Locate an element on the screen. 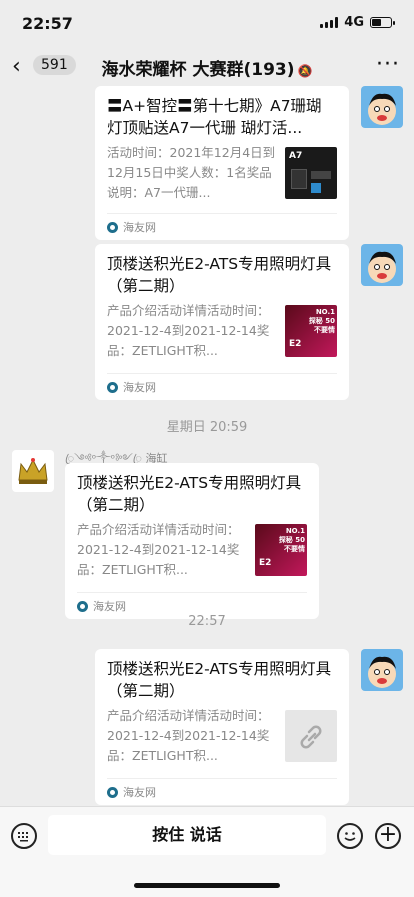 Image resolution: width=414 pixels, height=897 pixels. crown-avatar-icon is located at coordinates (33, 471).